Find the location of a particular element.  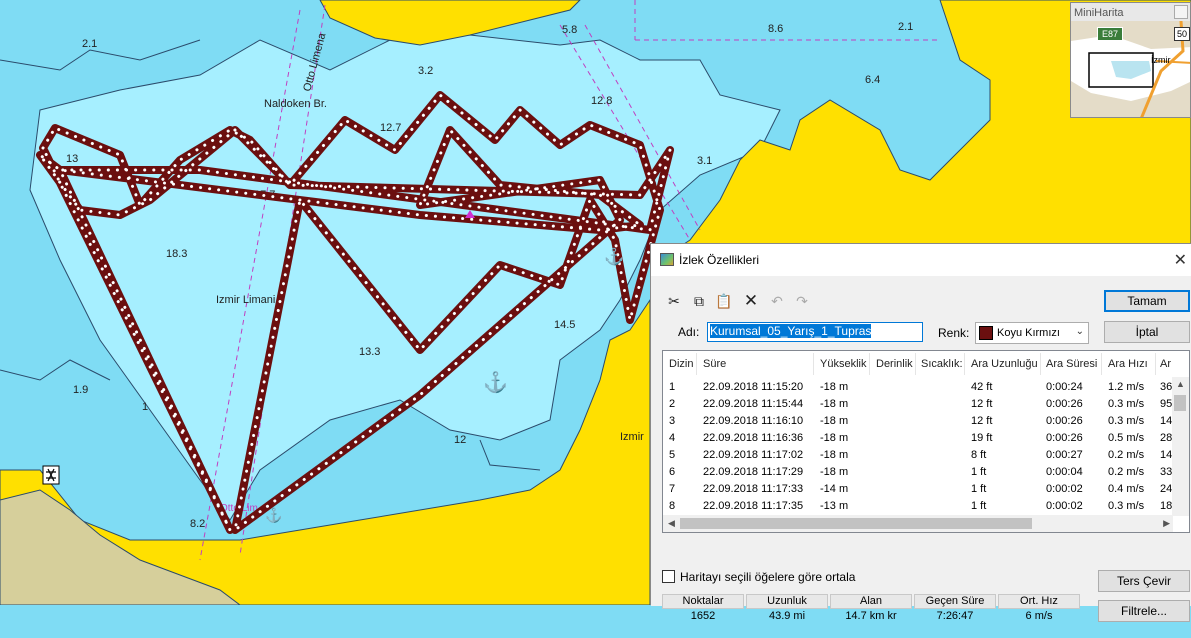

delete-icon: ✕ is located at coordinates (751, 300).